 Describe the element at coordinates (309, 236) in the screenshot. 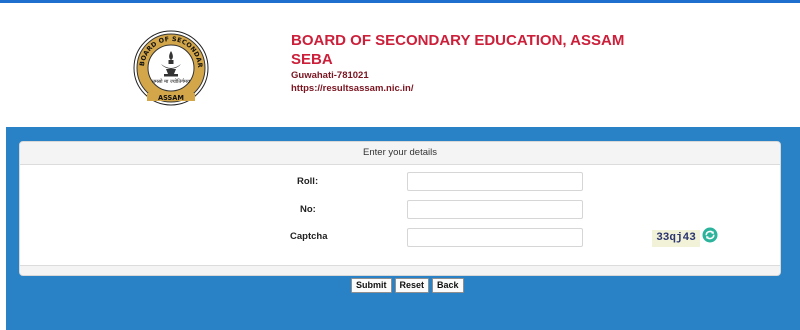

I see `captcha-label: Captcha` at that location.